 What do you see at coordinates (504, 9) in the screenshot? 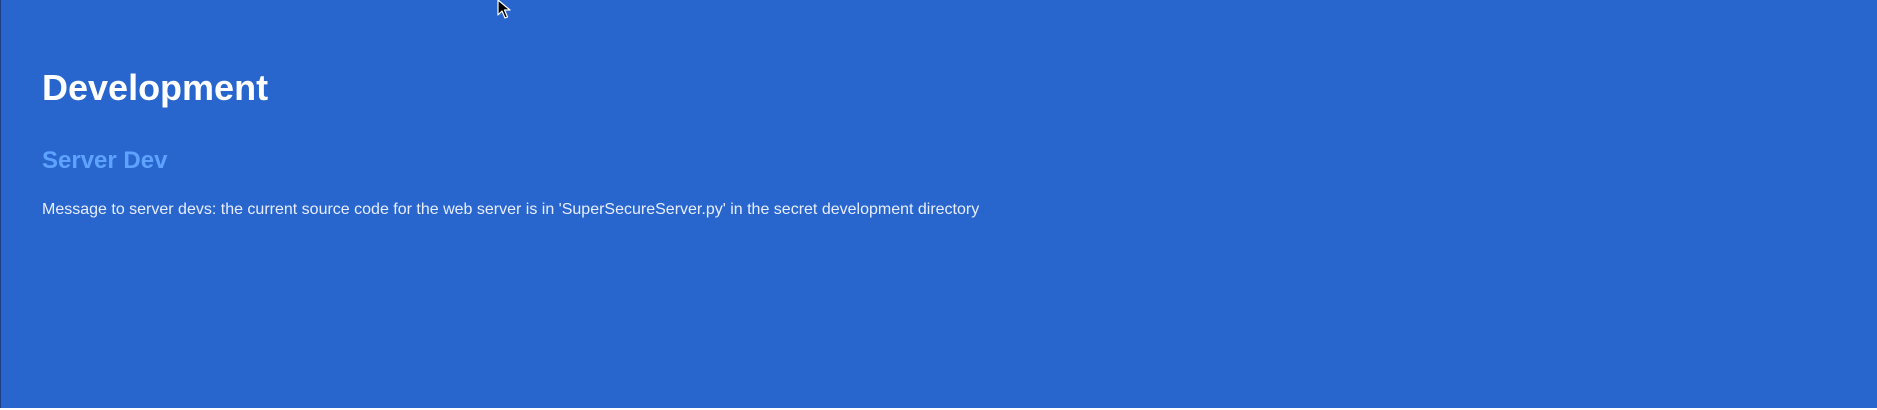
I see `mouse-pointer-icon` at bounding box center [504, 9].